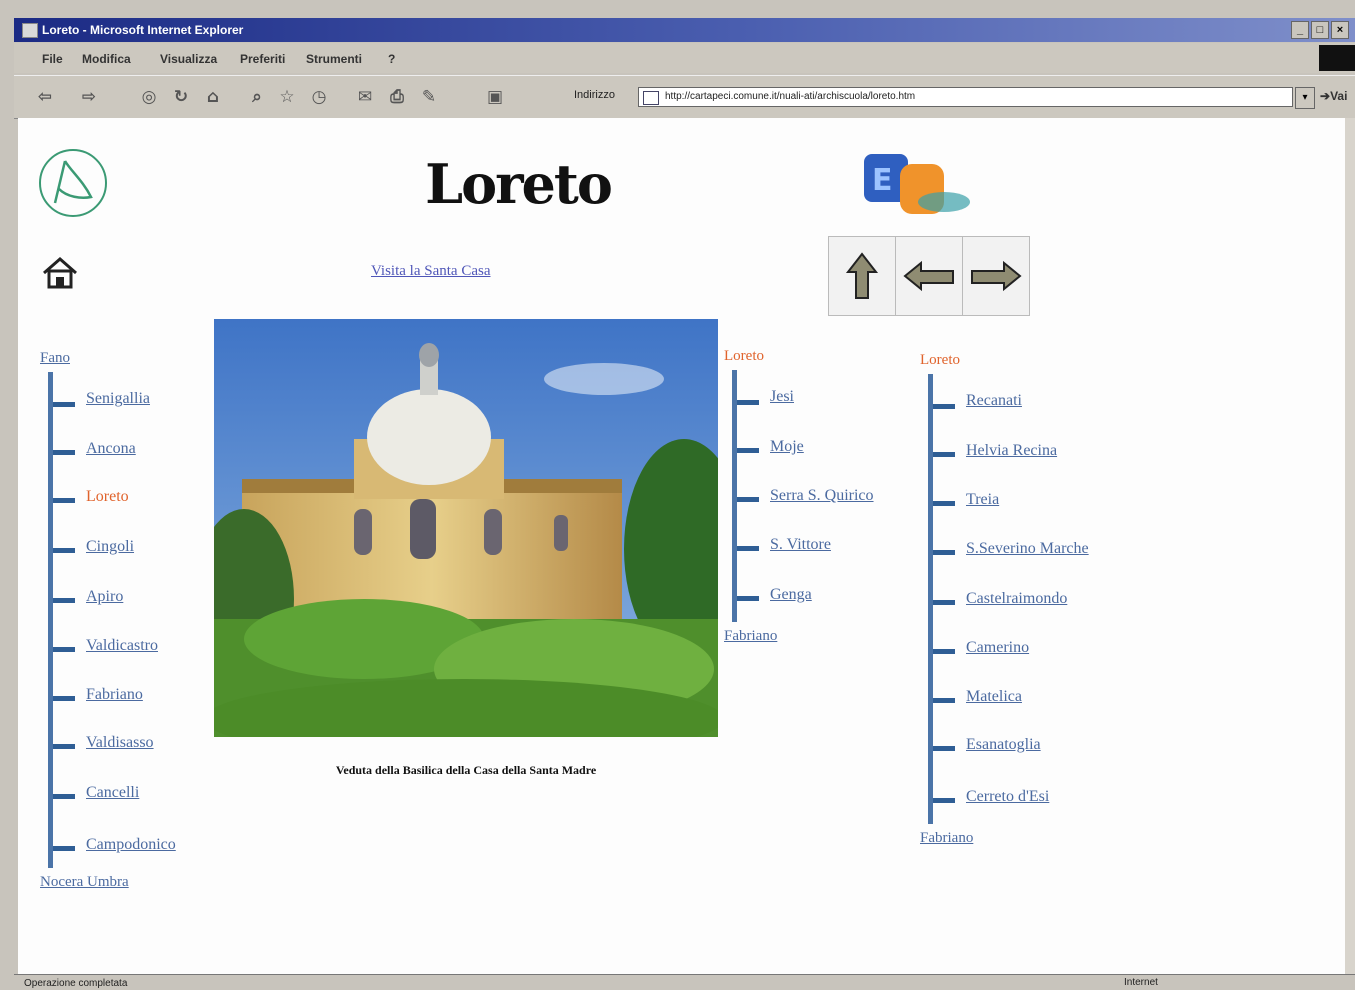  I want to click on tree-left-item-senigallia: Senigallia, so click(118, 399).